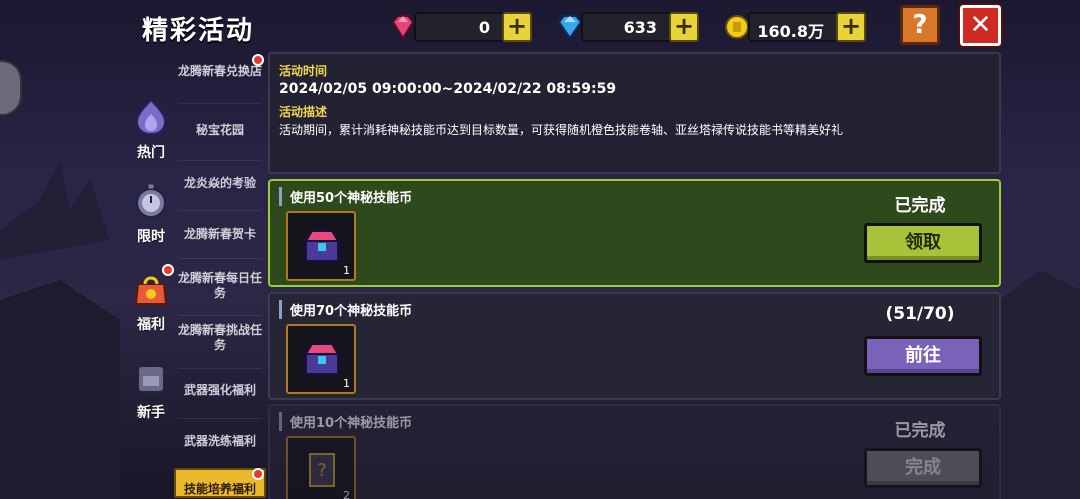 Image resolution: width=1080 pixels, height=499 pixels. I want to click on claim-button: 领取, so click(923, 243).